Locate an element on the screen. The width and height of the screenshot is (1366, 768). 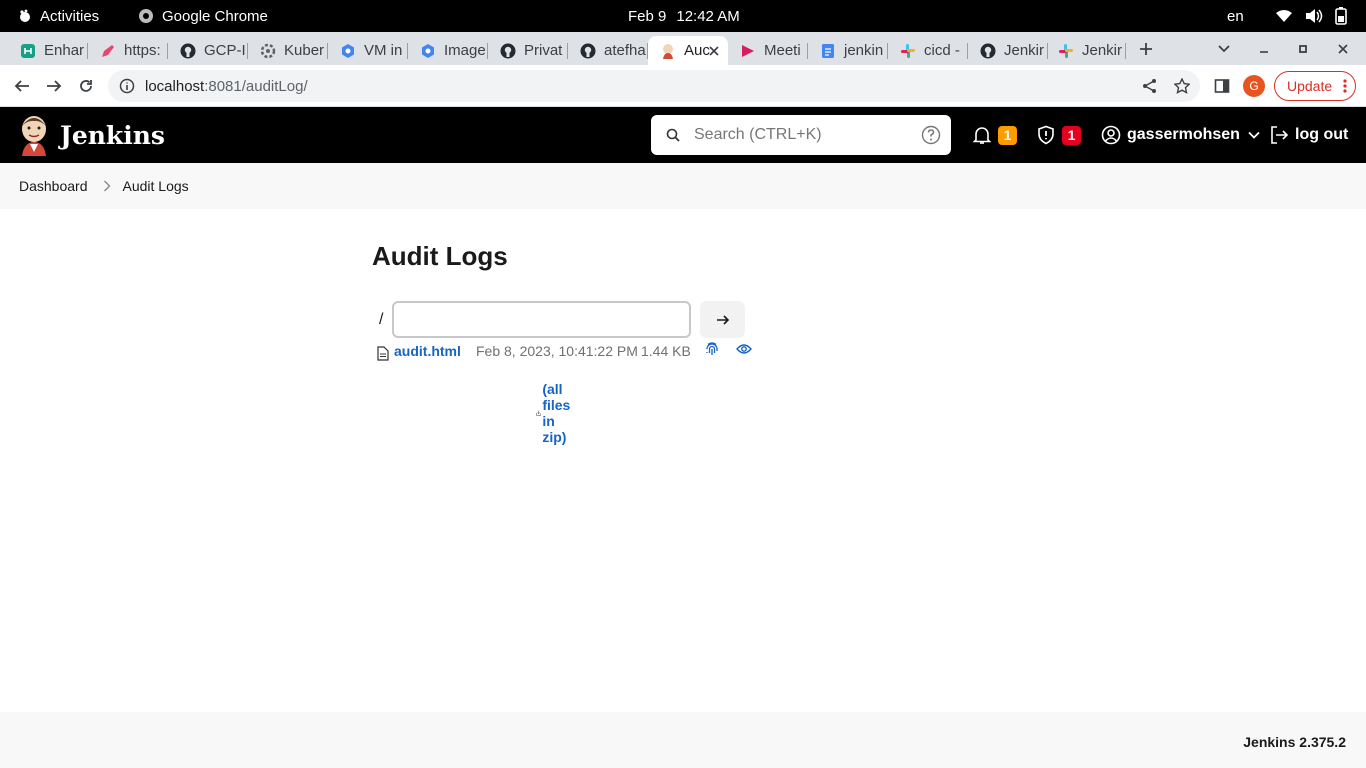
input-language: en is located at coordinates (1235, 16).